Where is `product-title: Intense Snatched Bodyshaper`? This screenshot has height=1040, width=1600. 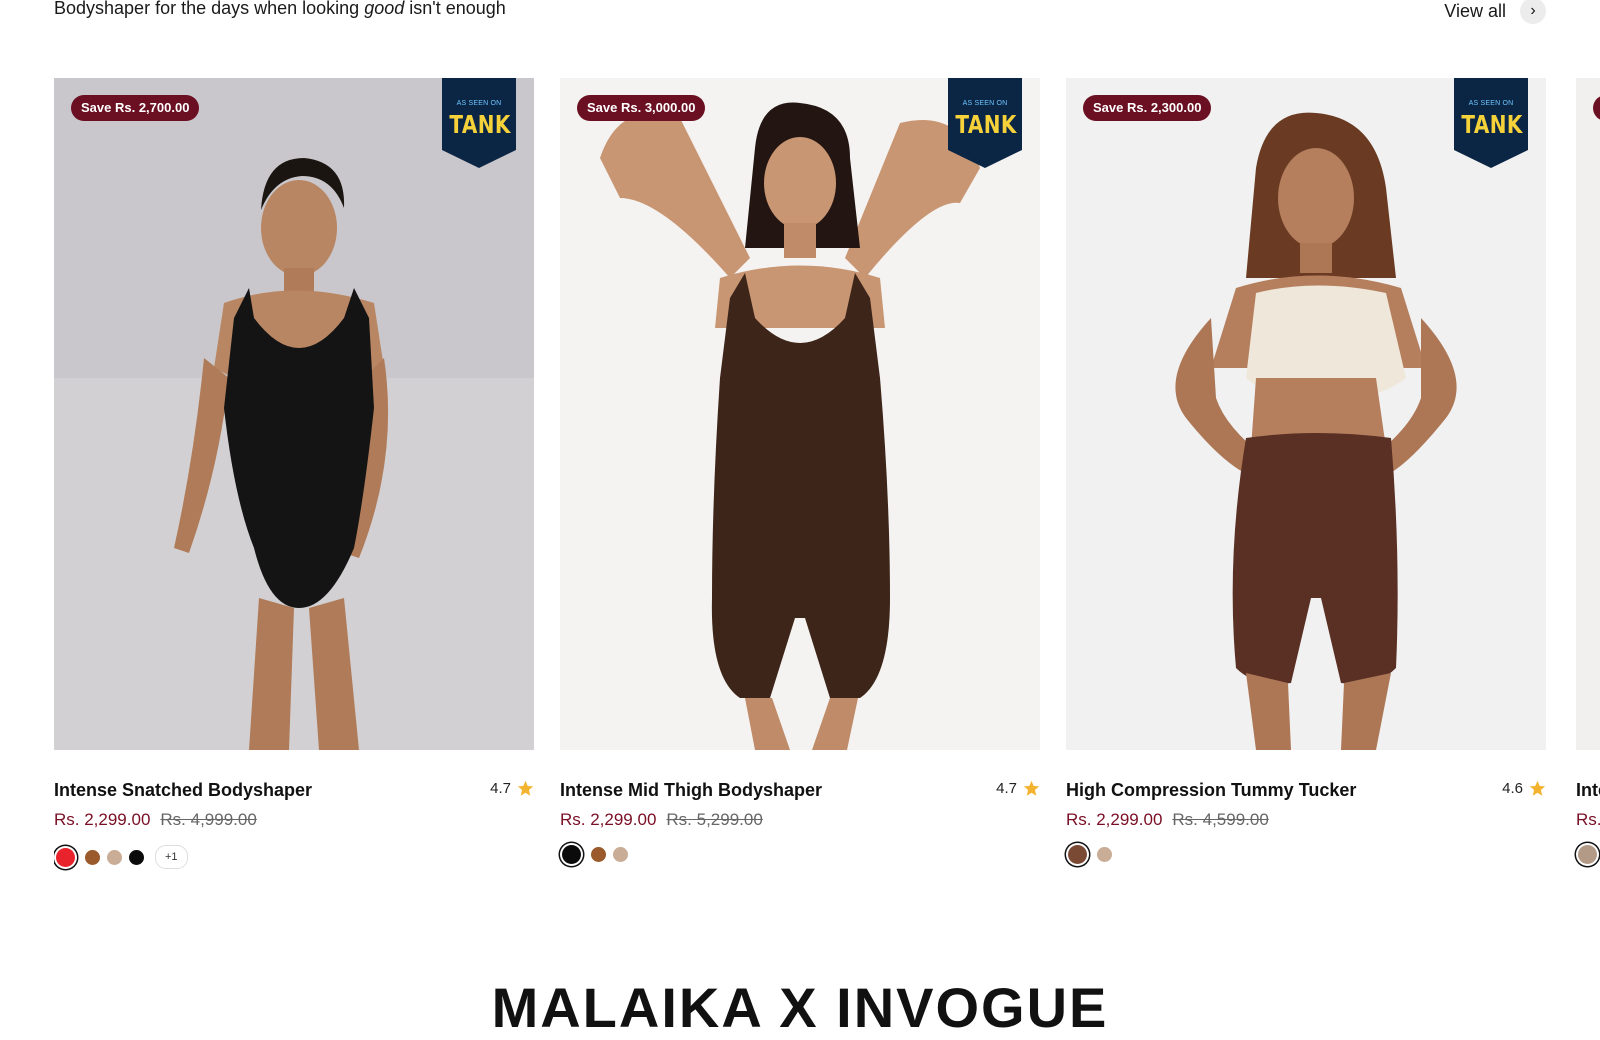 product-title: Intense Snatched Bodyshaper is located at coordinates (183, 790).